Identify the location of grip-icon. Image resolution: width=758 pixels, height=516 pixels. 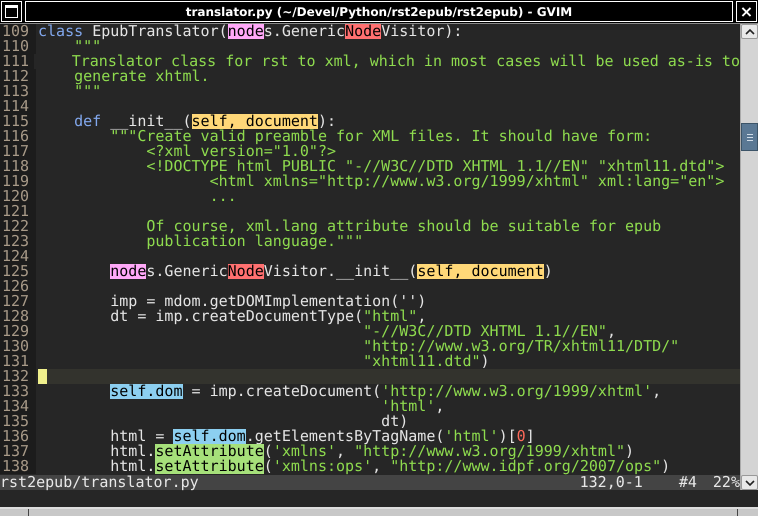
(750, 137).